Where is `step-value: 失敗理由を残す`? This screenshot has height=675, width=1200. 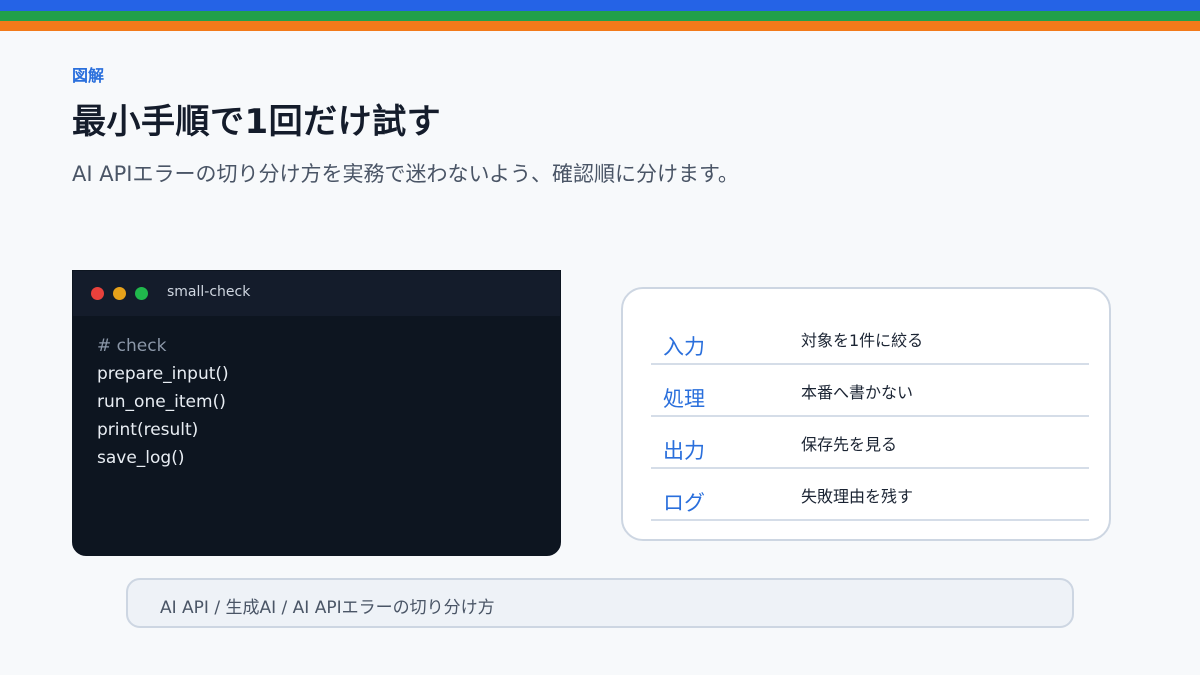
step-value: 失敗理由を残す is located at coordinates (857, 496).